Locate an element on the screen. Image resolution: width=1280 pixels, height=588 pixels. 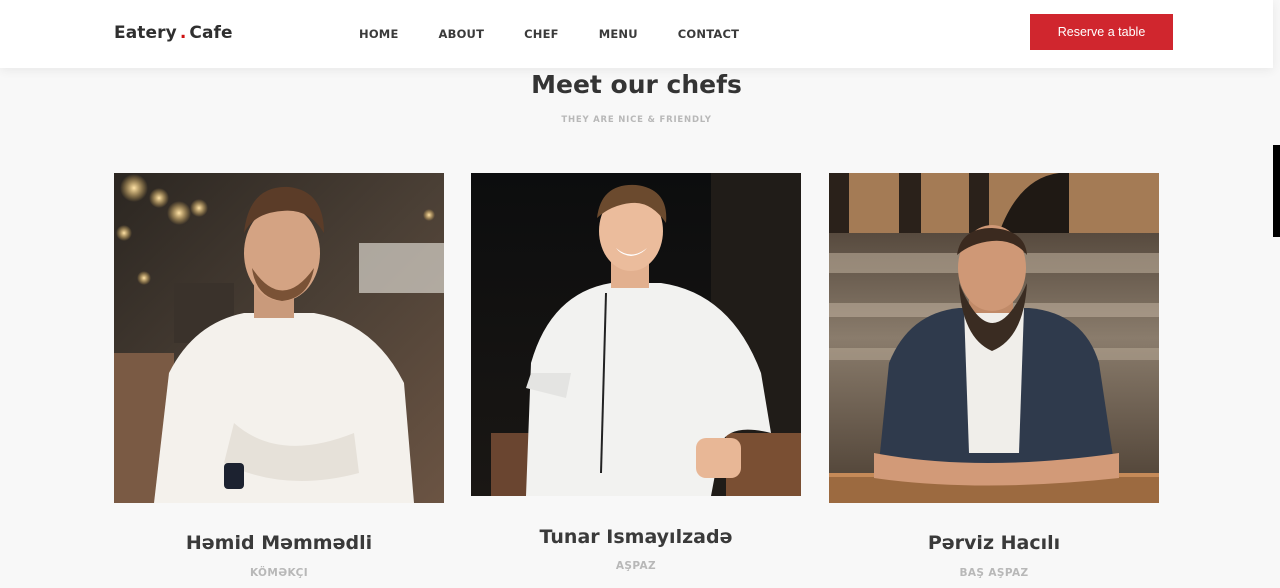
chef-name-3: Pərviz Hacılı is located at coordinates (994, 543).